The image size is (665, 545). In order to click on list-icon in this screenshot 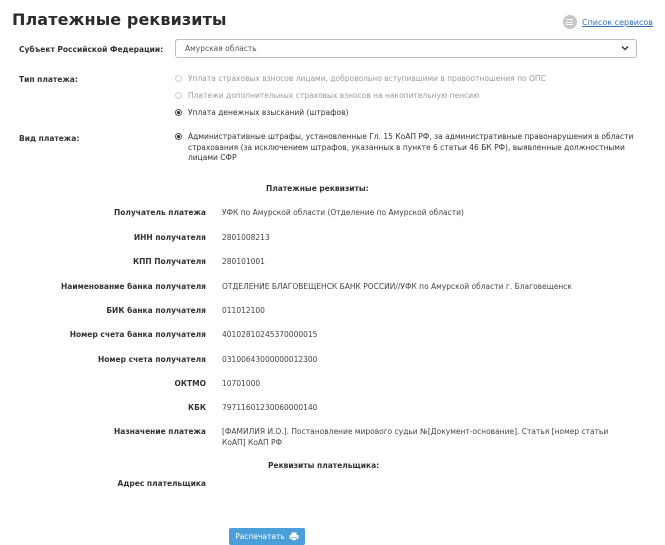, I will do `click(569, 22)`.